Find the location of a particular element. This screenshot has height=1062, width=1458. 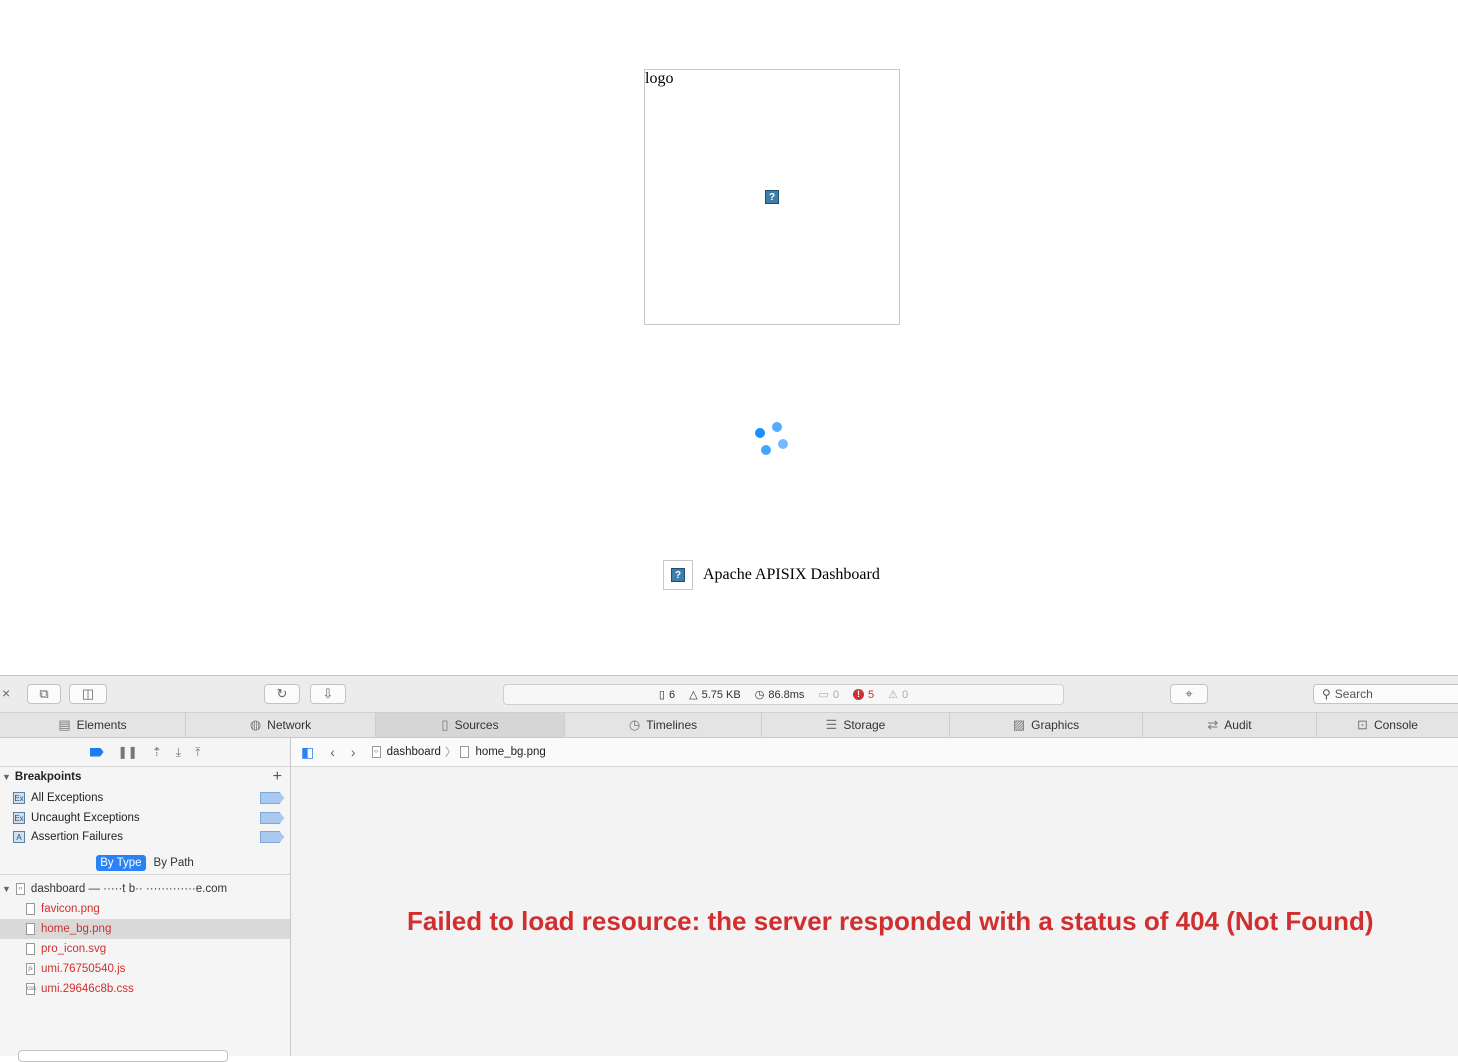

breakpoint-all-exceptions: Ex All Exceptions is located at coordinates (145, 798).